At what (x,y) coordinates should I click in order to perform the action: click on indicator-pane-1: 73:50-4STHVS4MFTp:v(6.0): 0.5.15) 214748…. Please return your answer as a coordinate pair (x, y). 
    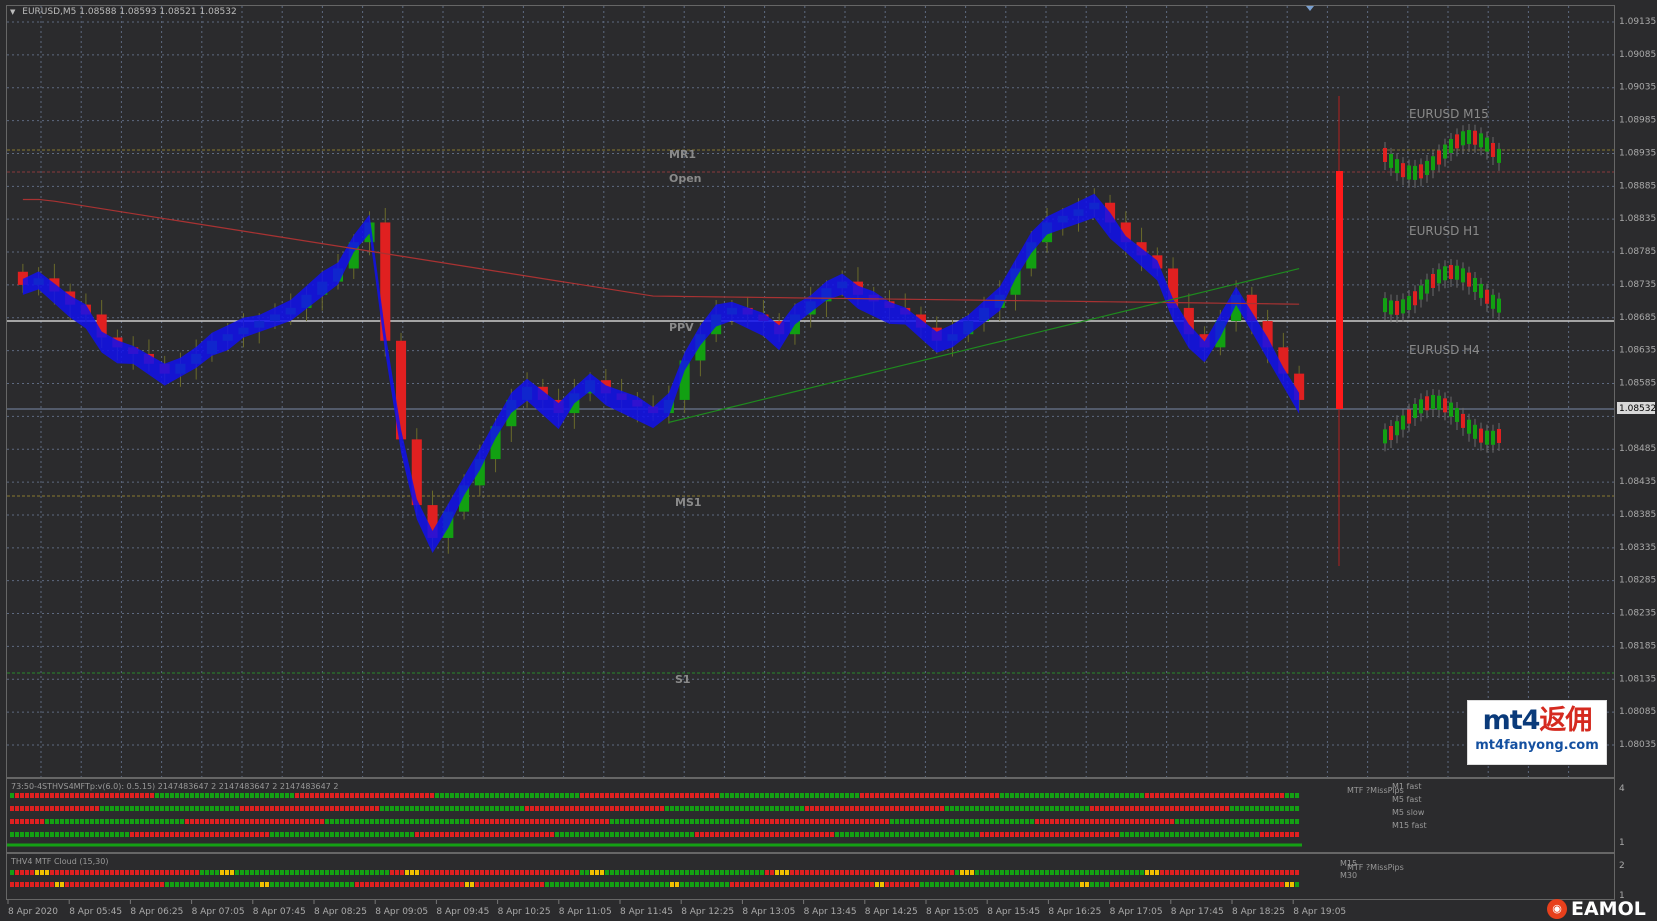
    Looking at the image, I should click on (810, 815).